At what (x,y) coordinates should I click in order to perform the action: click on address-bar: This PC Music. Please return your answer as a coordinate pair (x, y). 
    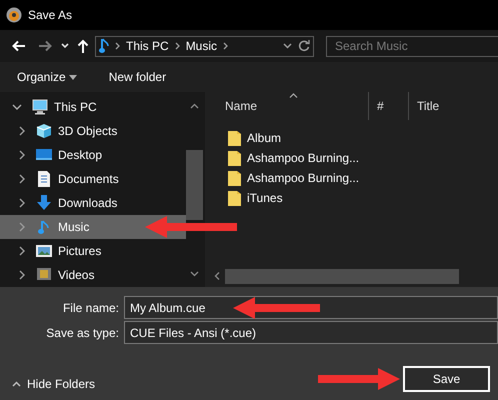
    Looking at the image, I should click on (204, 46).